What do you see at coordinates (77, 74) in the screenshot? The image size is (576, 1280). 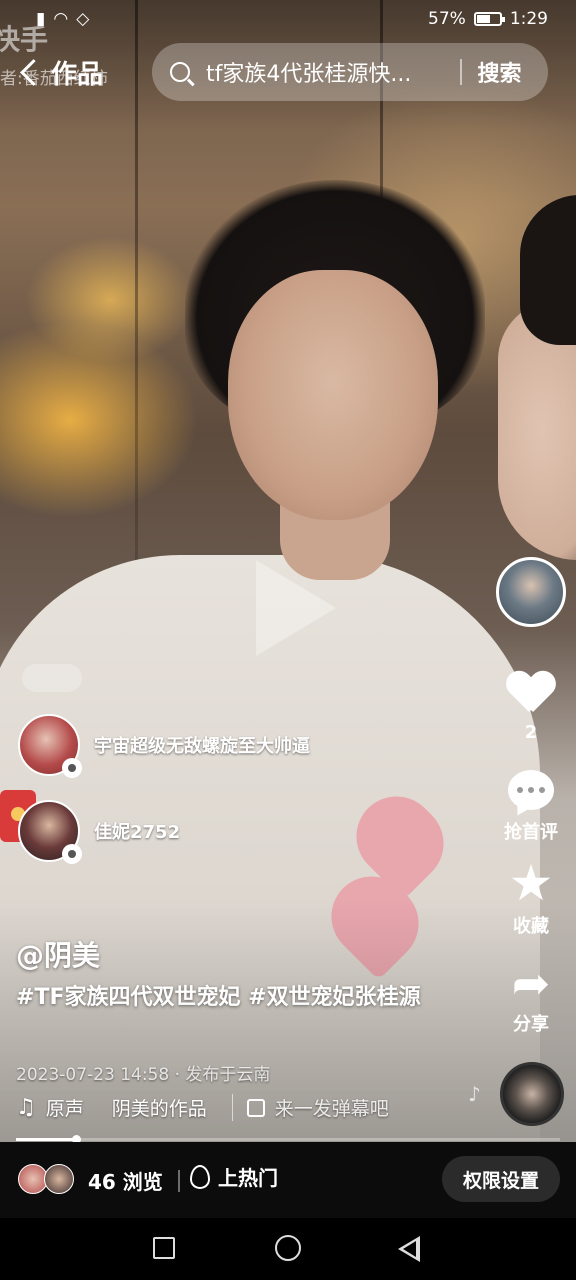 I see `back-label: 作品` at bounding box center [77, 74].